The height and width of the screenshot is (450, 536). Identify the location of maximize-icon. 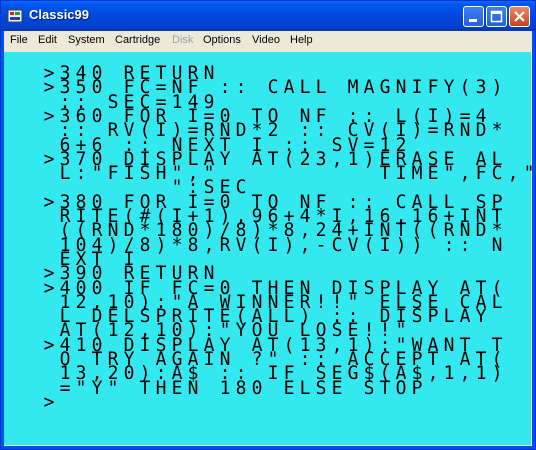
(496, 16).